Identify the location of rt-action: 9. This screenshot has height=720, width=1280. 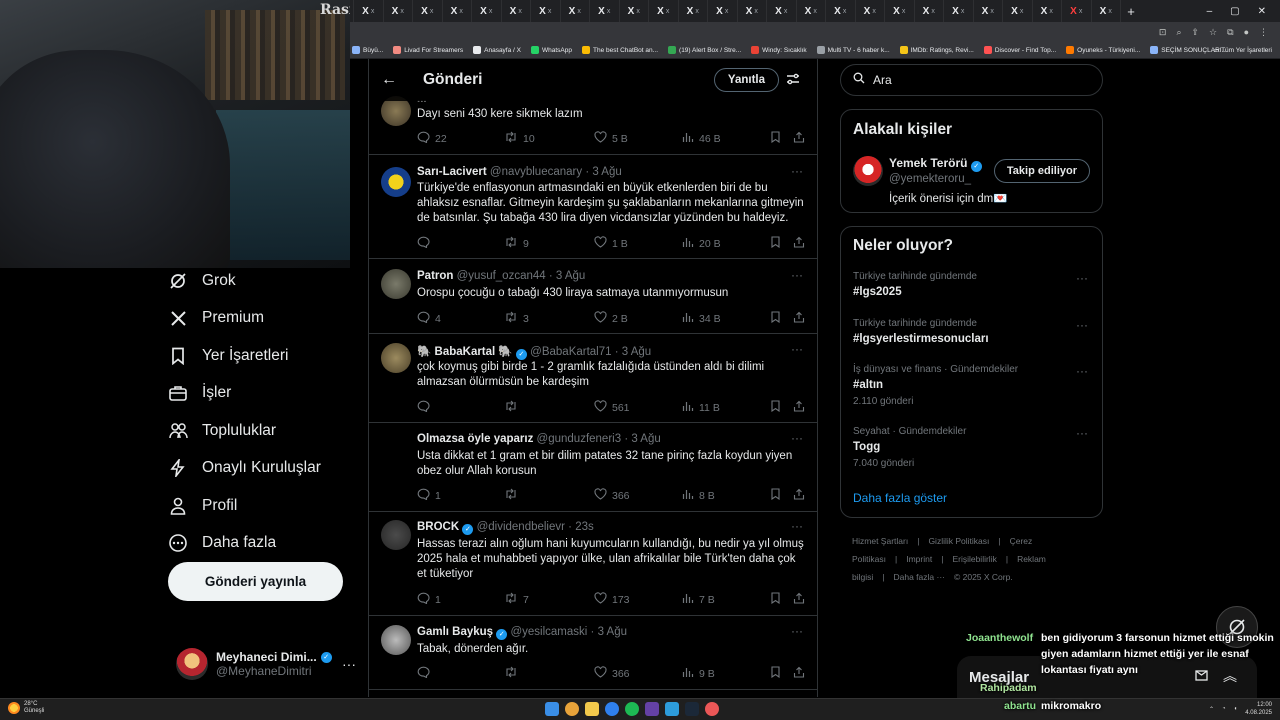
(516, 243).